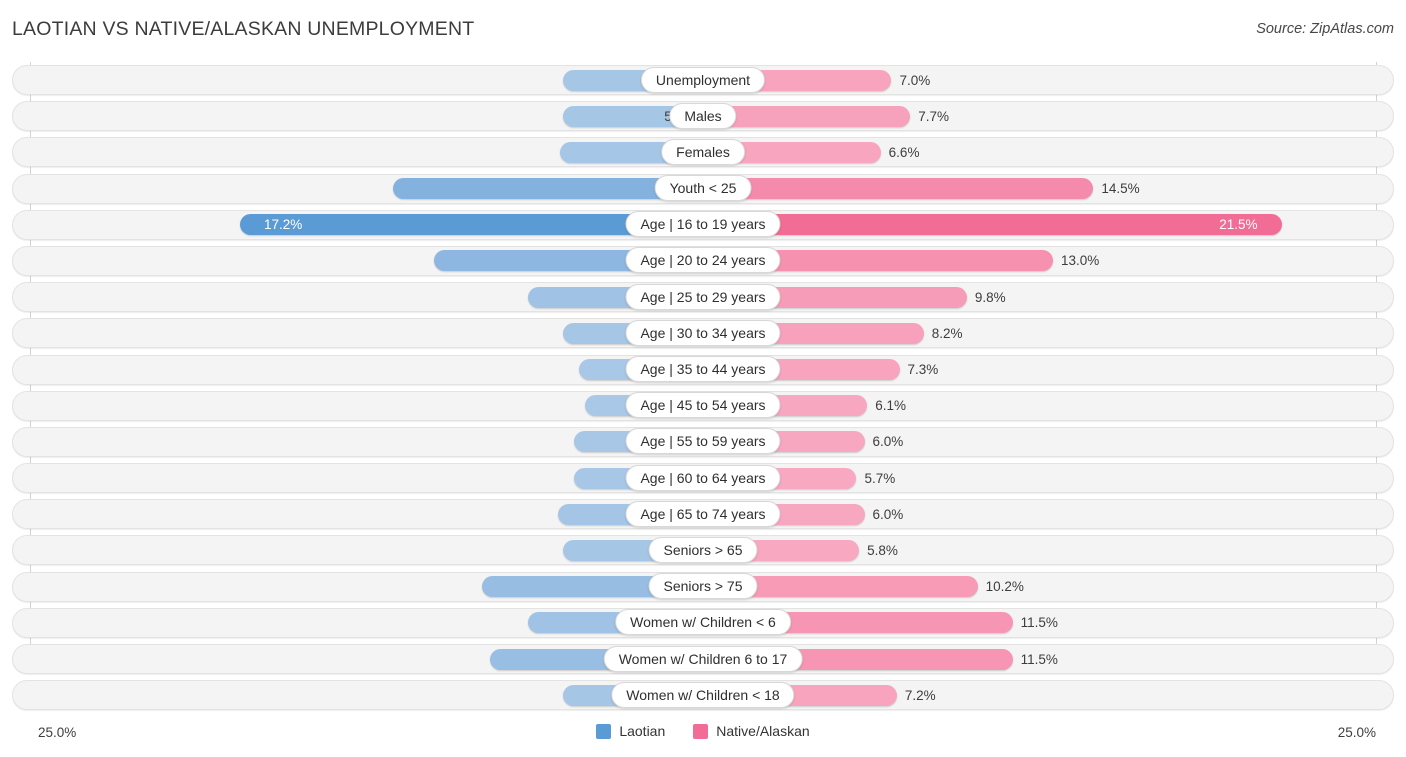 The width and height of the screenshot is (1406, 757). Describe the element at coordinates (934, 116) in the screenshot. I see `bar-value-native-alaskan: 7.7%` at that location.